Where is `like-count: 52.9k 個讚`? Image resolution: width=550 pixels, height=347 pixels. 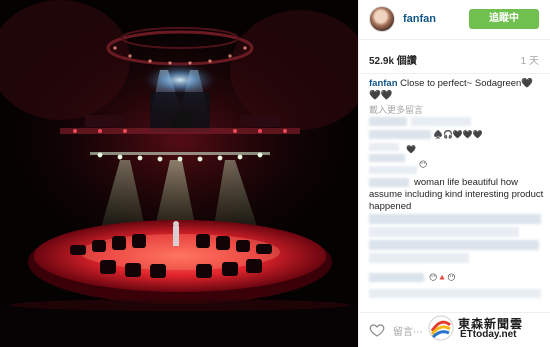 like-count: 52.9k 個讚 is located at coordinates (393, 59).